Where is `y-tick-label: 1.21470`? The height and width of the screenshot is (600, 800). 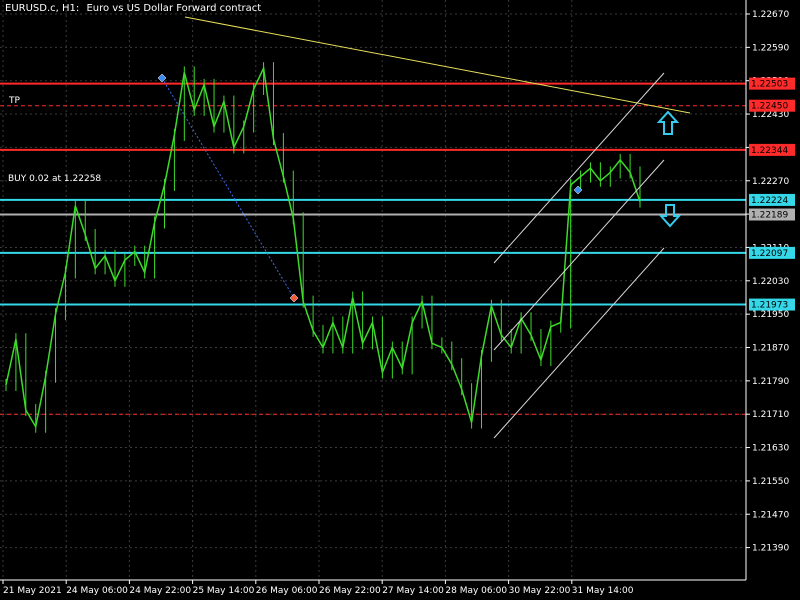
y-tick-label: 1.21470 is located at coordinates (770, 515).